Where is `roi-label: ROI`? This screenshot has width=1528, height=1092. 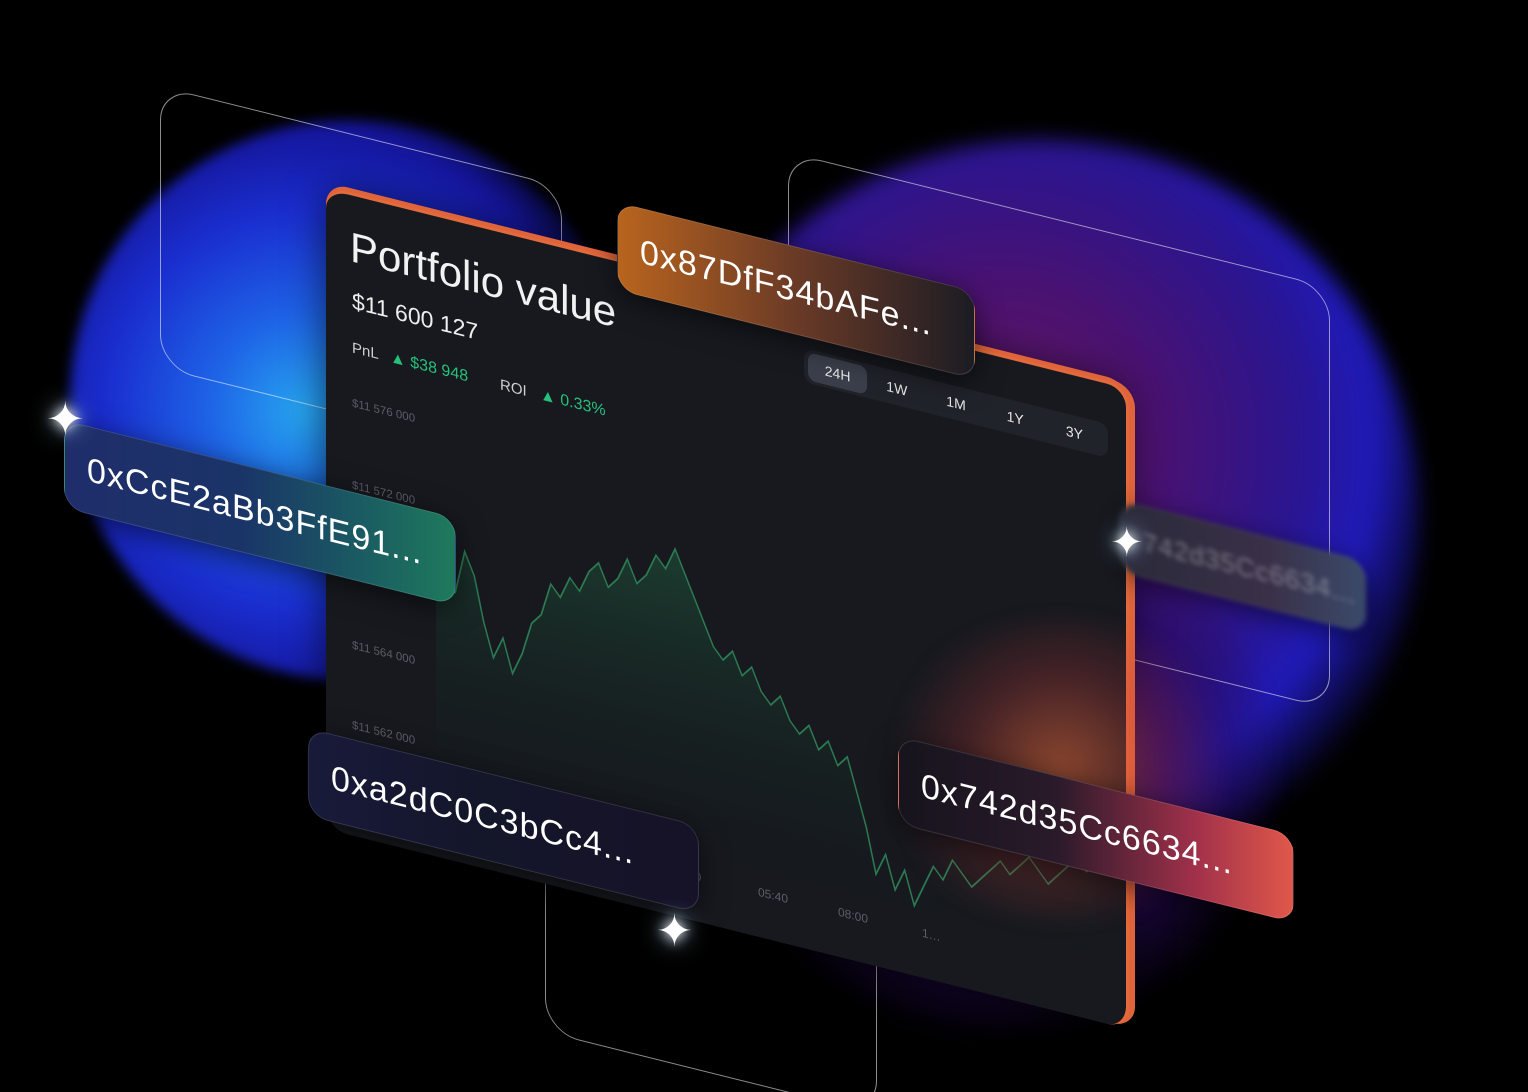 roi-label: ROI is located at coordinates (513, 388).